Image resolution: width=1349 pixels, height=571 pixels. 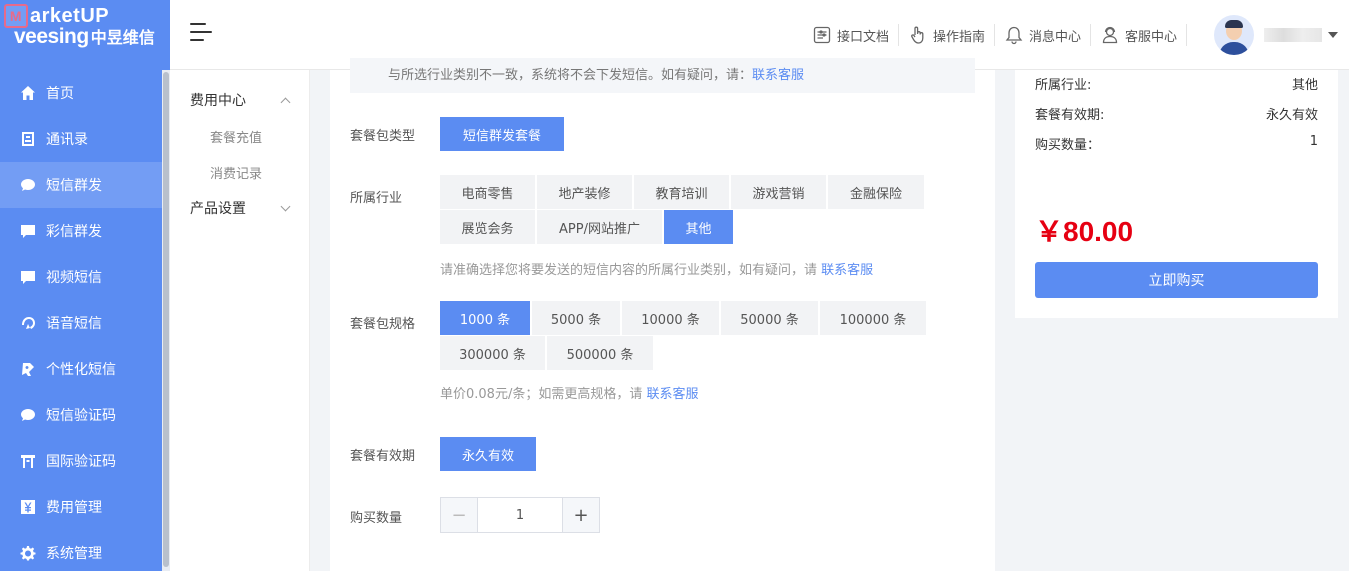 I want to click on submenu-item-recharge: 套餐充值, so click(x=239, y=136).